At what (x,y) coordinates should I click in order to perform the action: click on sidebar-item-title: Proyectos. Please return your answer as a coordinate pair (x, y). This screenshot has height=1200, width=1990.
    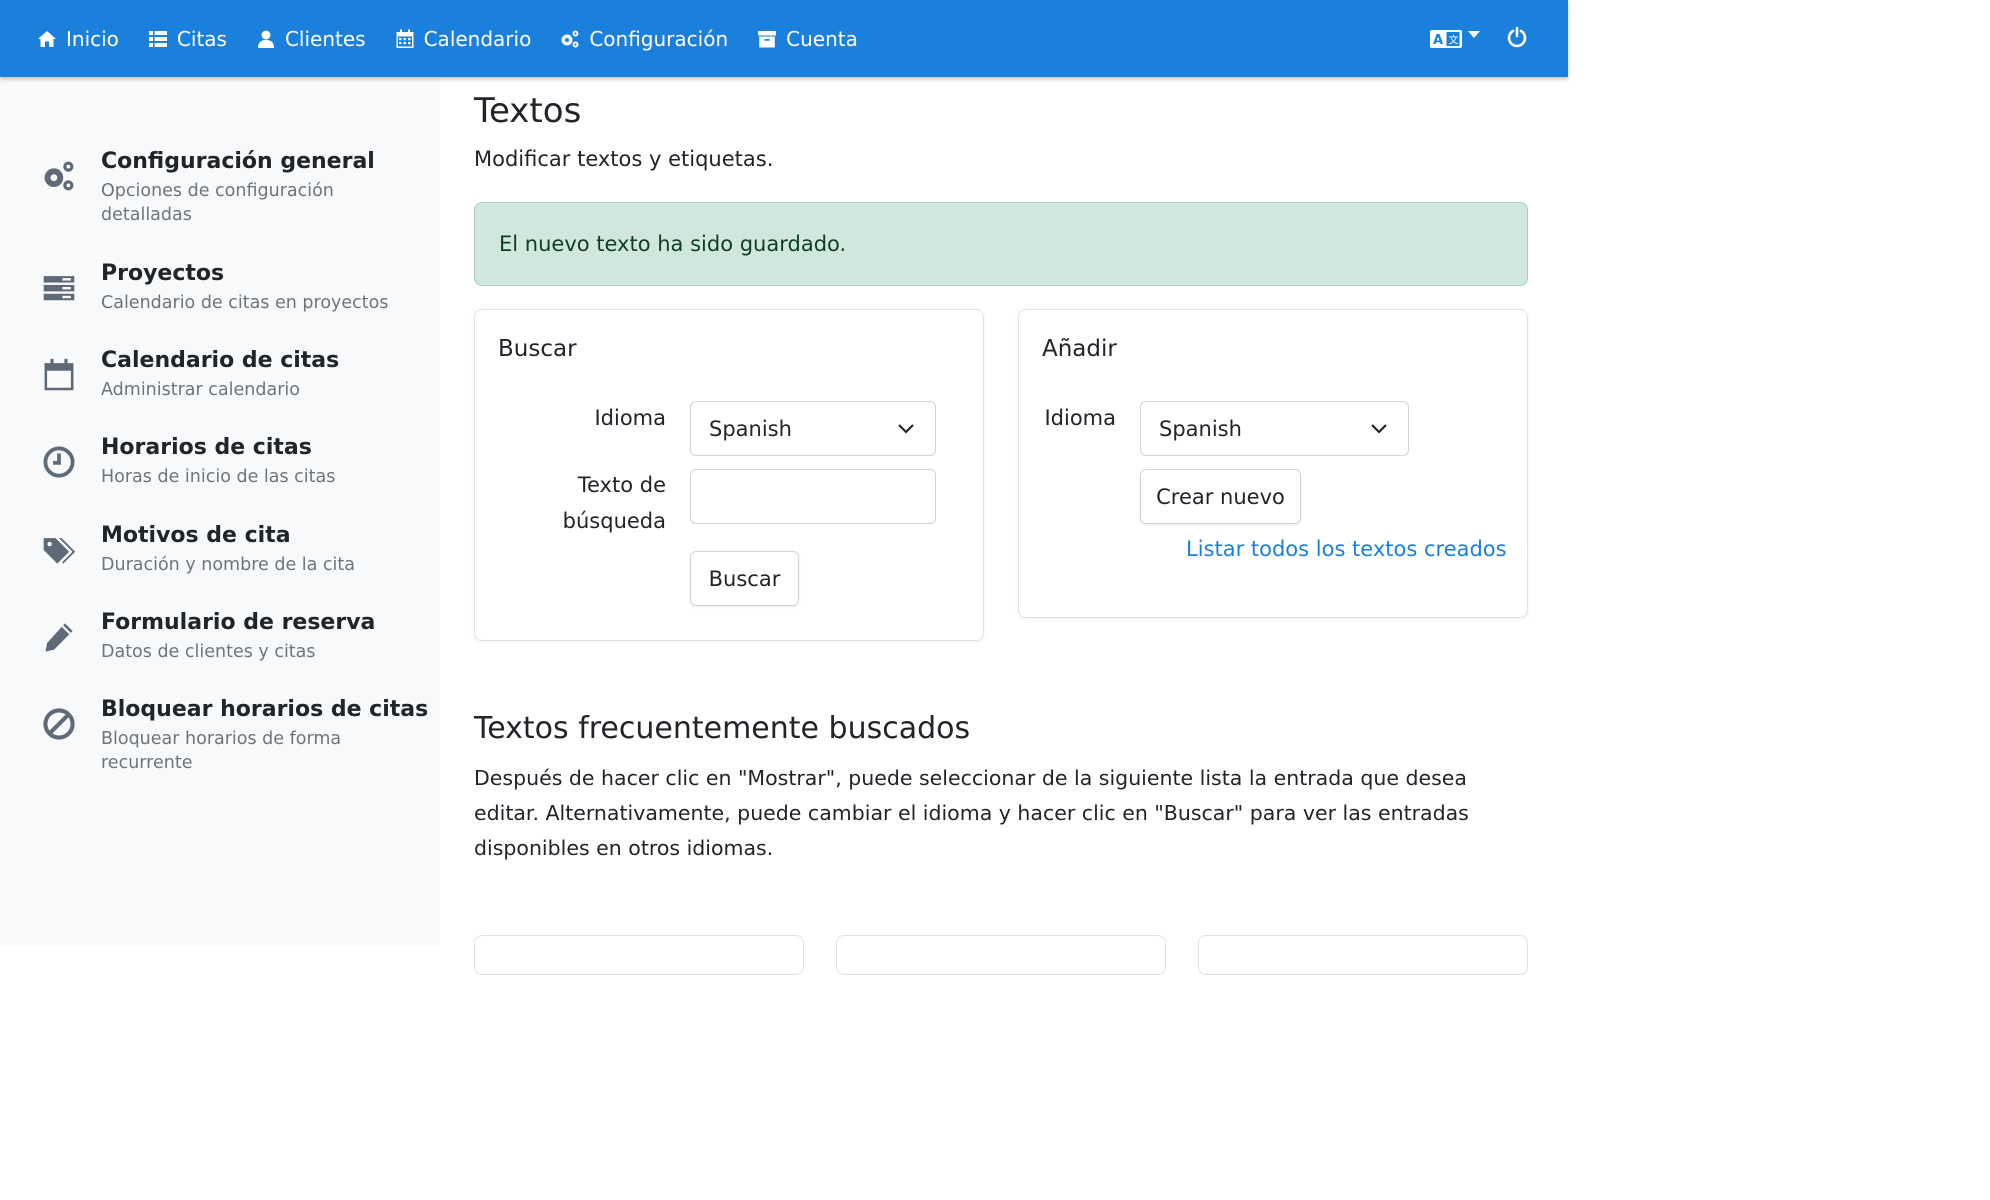
    Looking at the image, I should click on (163, 273).